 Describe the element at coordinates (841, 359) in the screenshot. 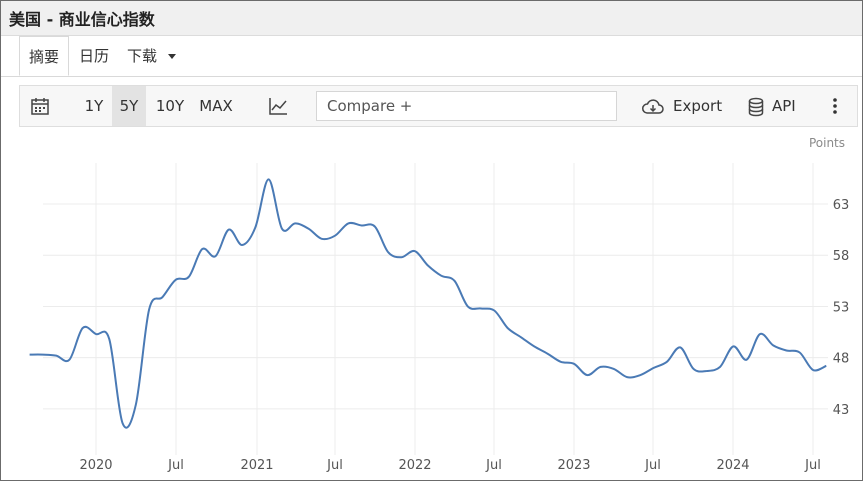

I see `y-tick-label: 48` at that location.